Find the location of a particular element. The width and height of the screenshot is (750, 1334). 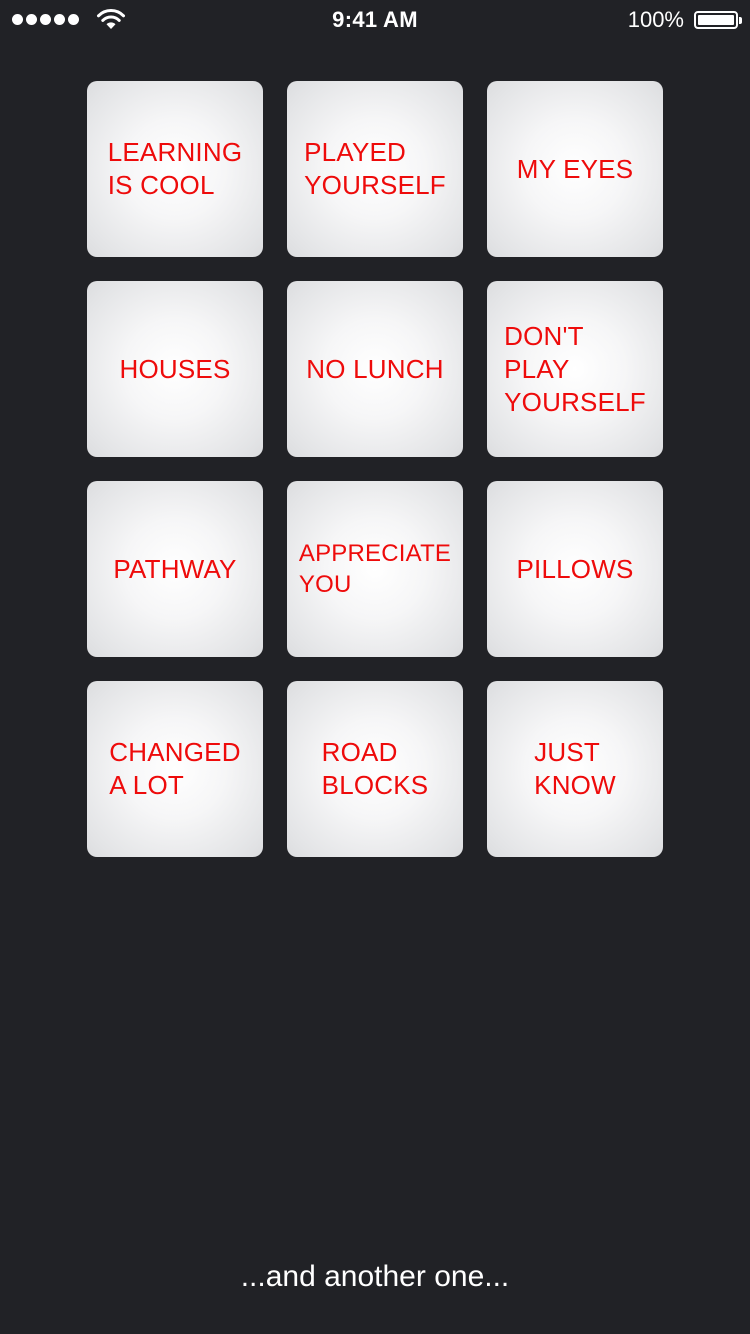

tile-button: MY EYES is located at coordinates (575, 169).